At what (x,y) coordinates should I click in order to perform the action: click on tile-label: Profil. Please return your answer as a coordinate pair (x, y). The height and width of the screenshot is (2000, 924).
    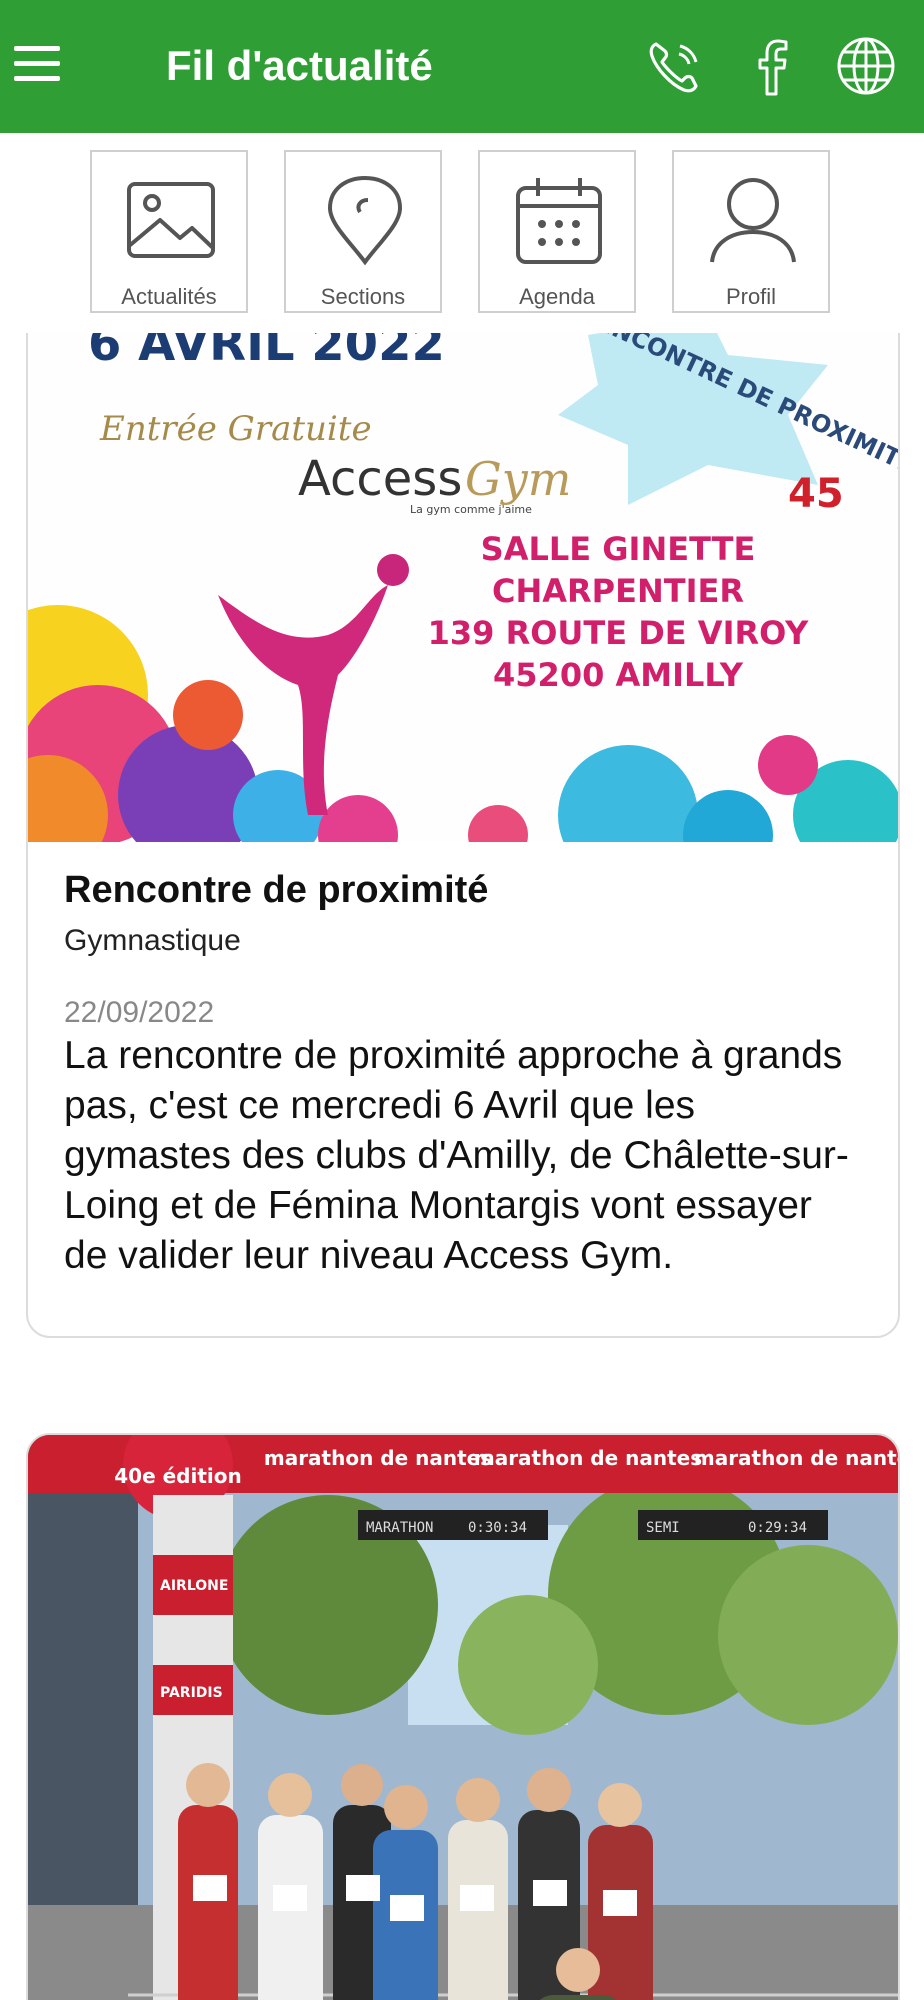
    Looking at the image, I should click on (751, 296).